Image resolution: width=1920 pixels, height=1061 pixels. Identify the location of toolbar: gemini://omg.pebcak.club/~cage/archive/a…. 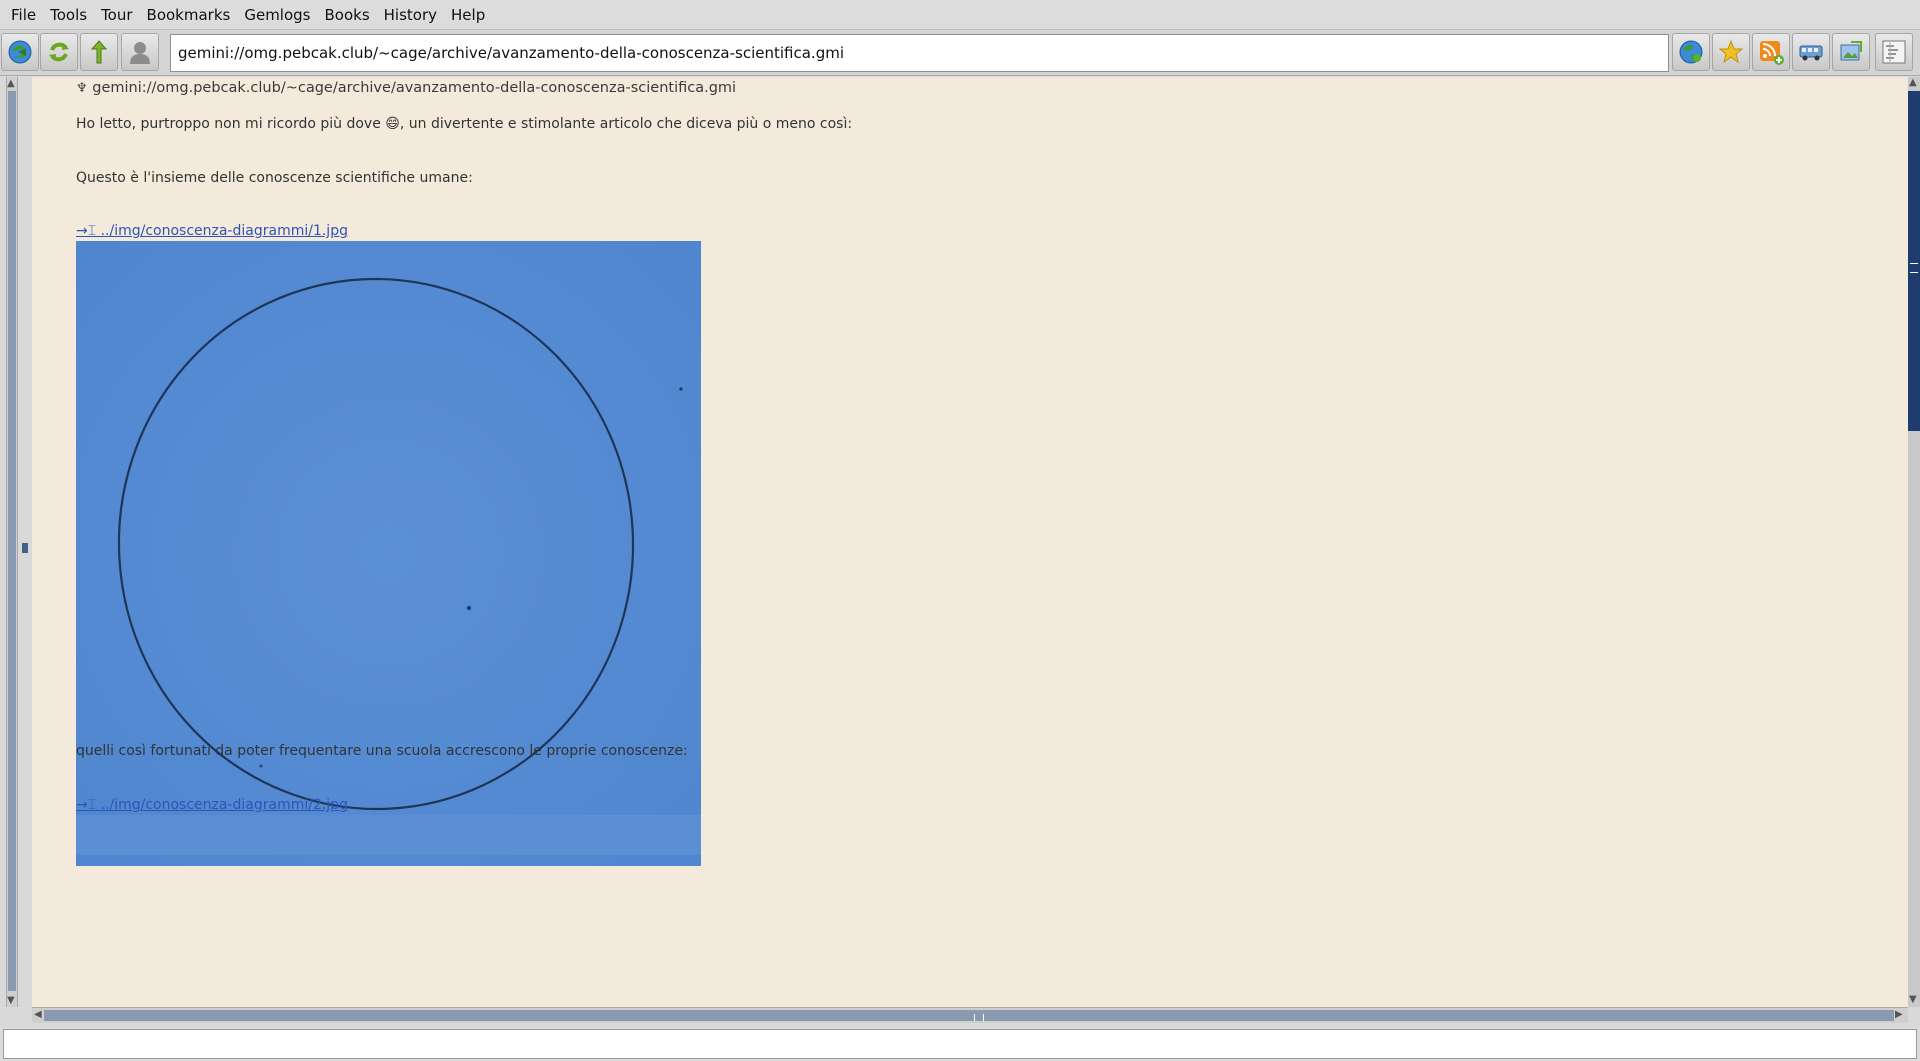
(960, 53).